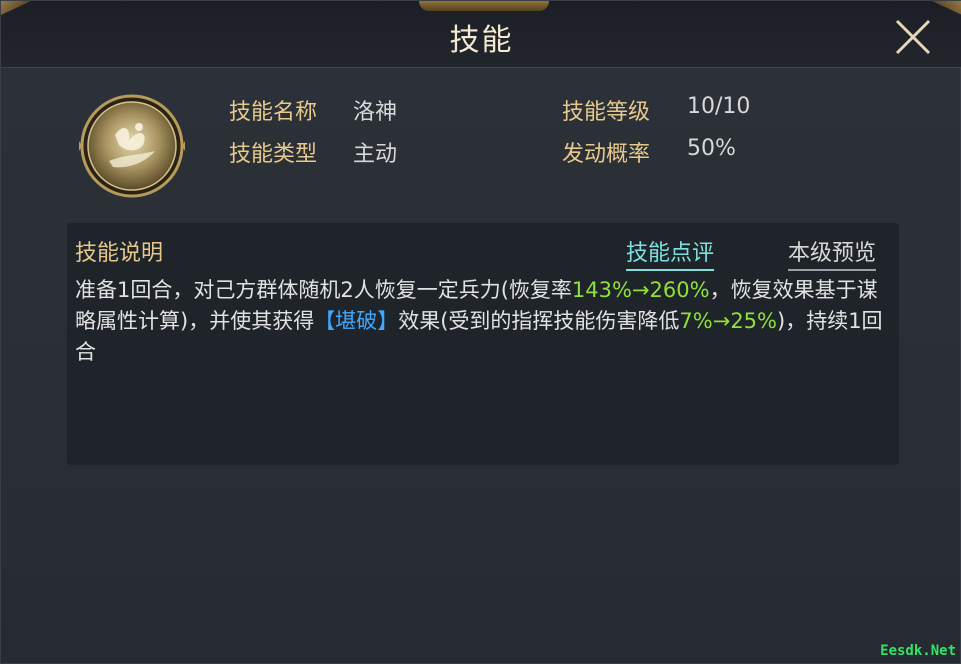 The width and height of the screenshot is (961, 664). What do you see at coordinates (273, 154) in the screenshot?
I see `skill-type-label: 技能类型` at bounding box center [273, 154].